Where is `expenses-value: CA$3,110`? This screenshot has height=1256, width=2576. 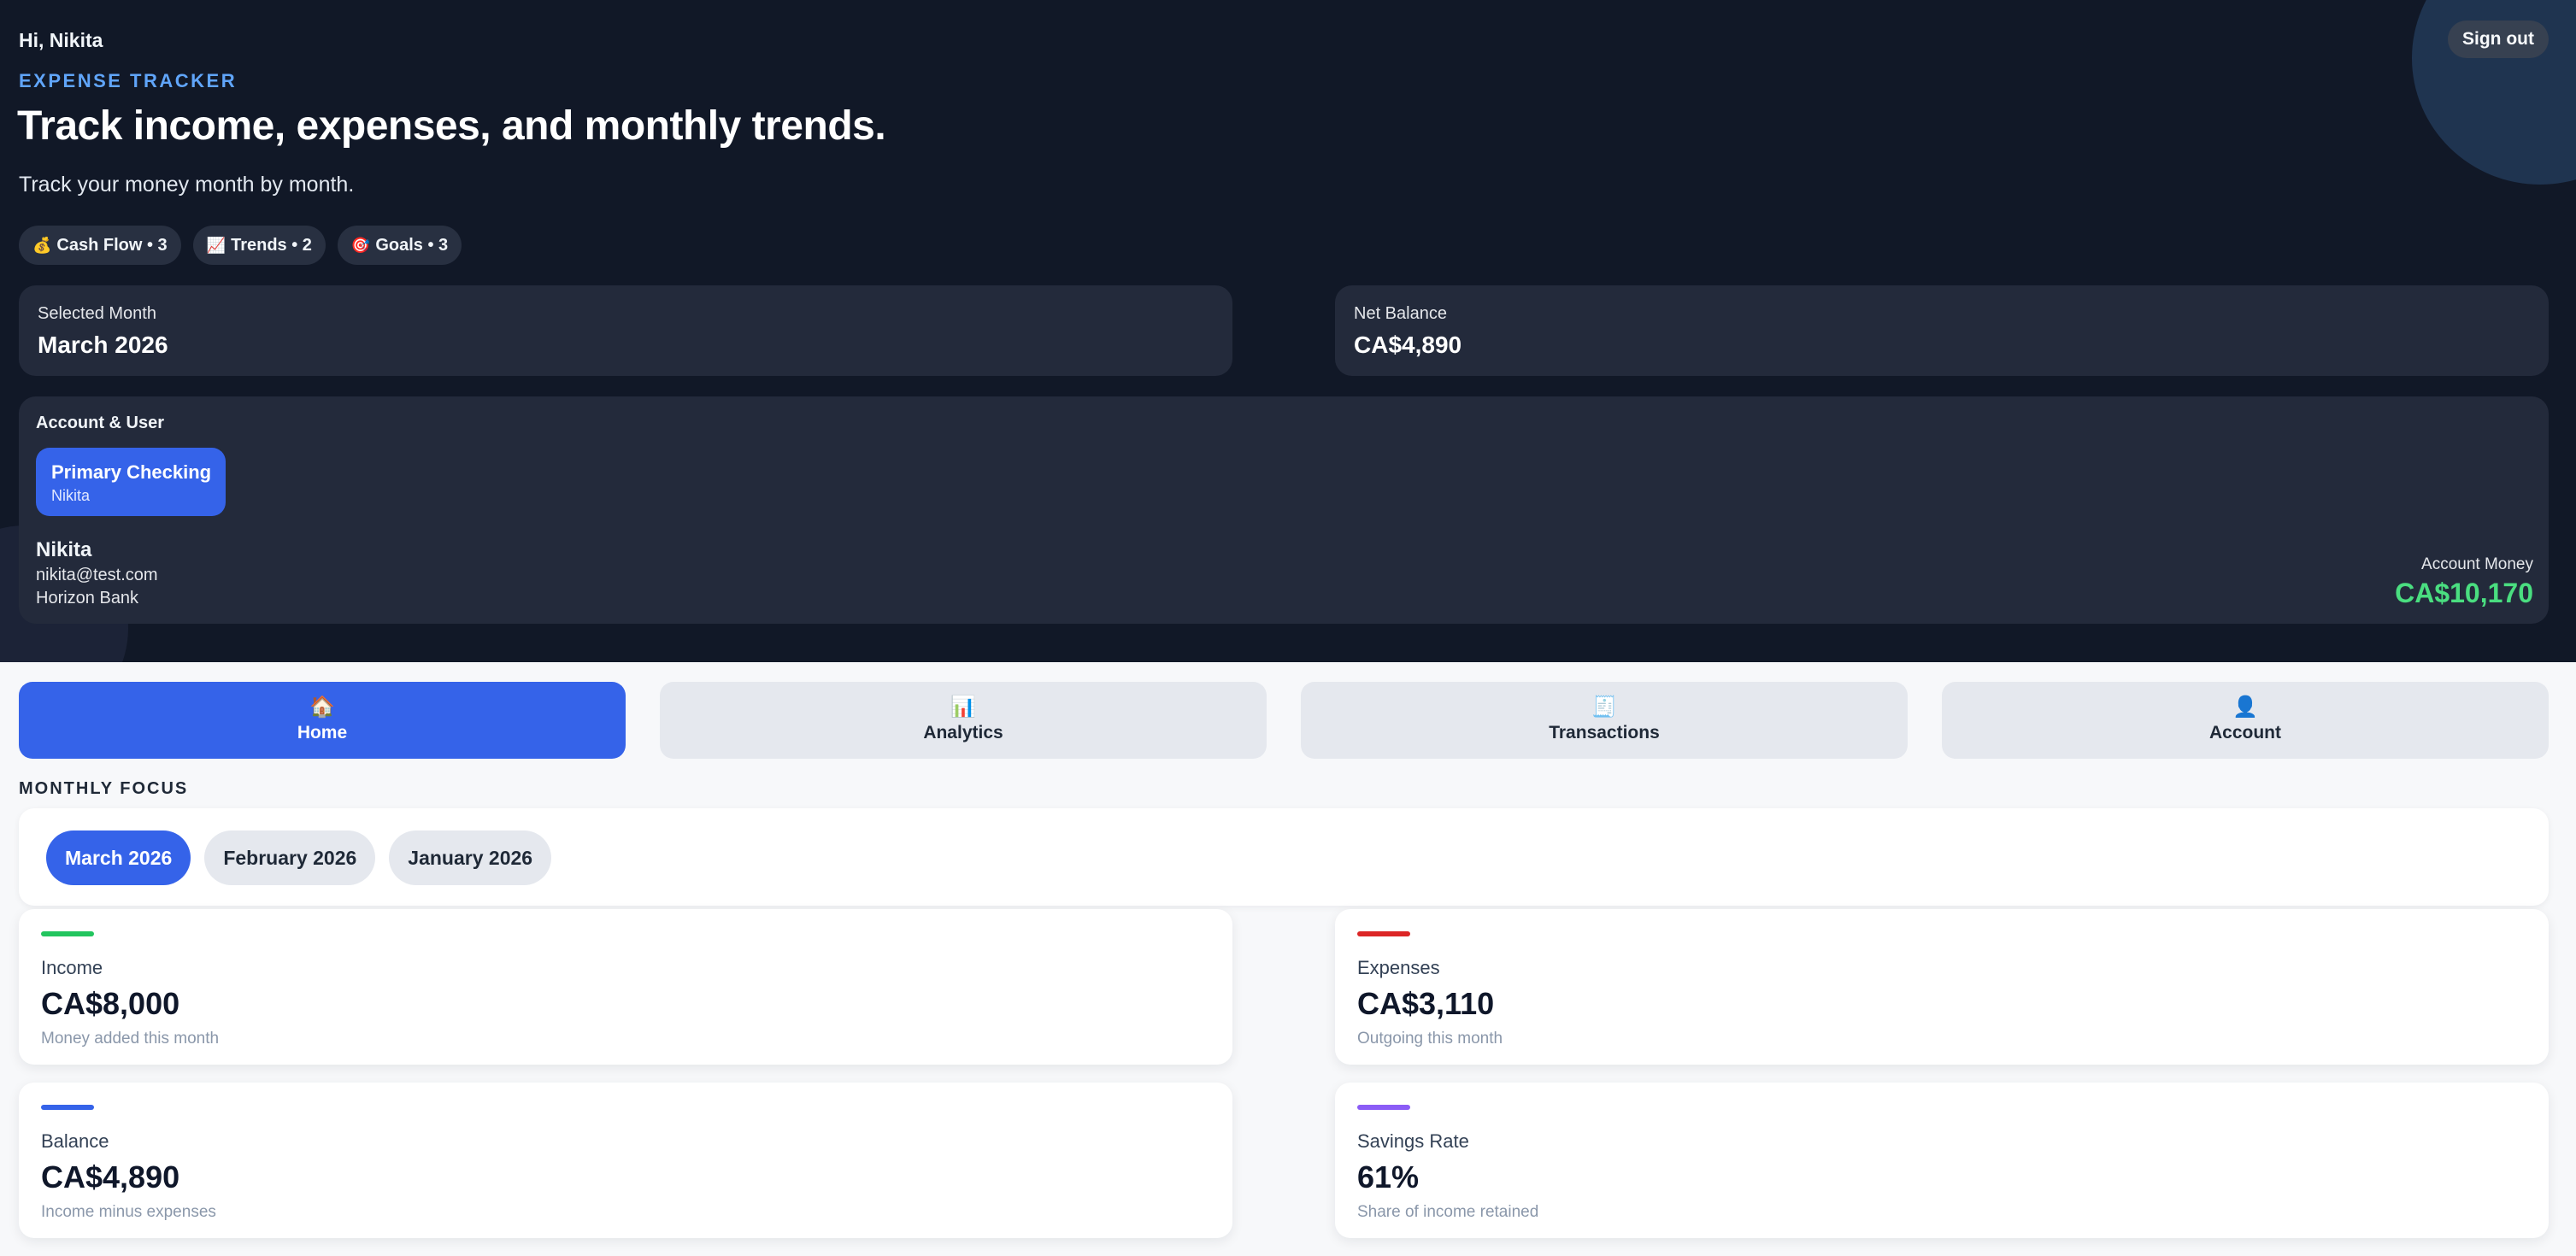 expenses-value: CA$3,110 is located at coordinates (1426, 1003).